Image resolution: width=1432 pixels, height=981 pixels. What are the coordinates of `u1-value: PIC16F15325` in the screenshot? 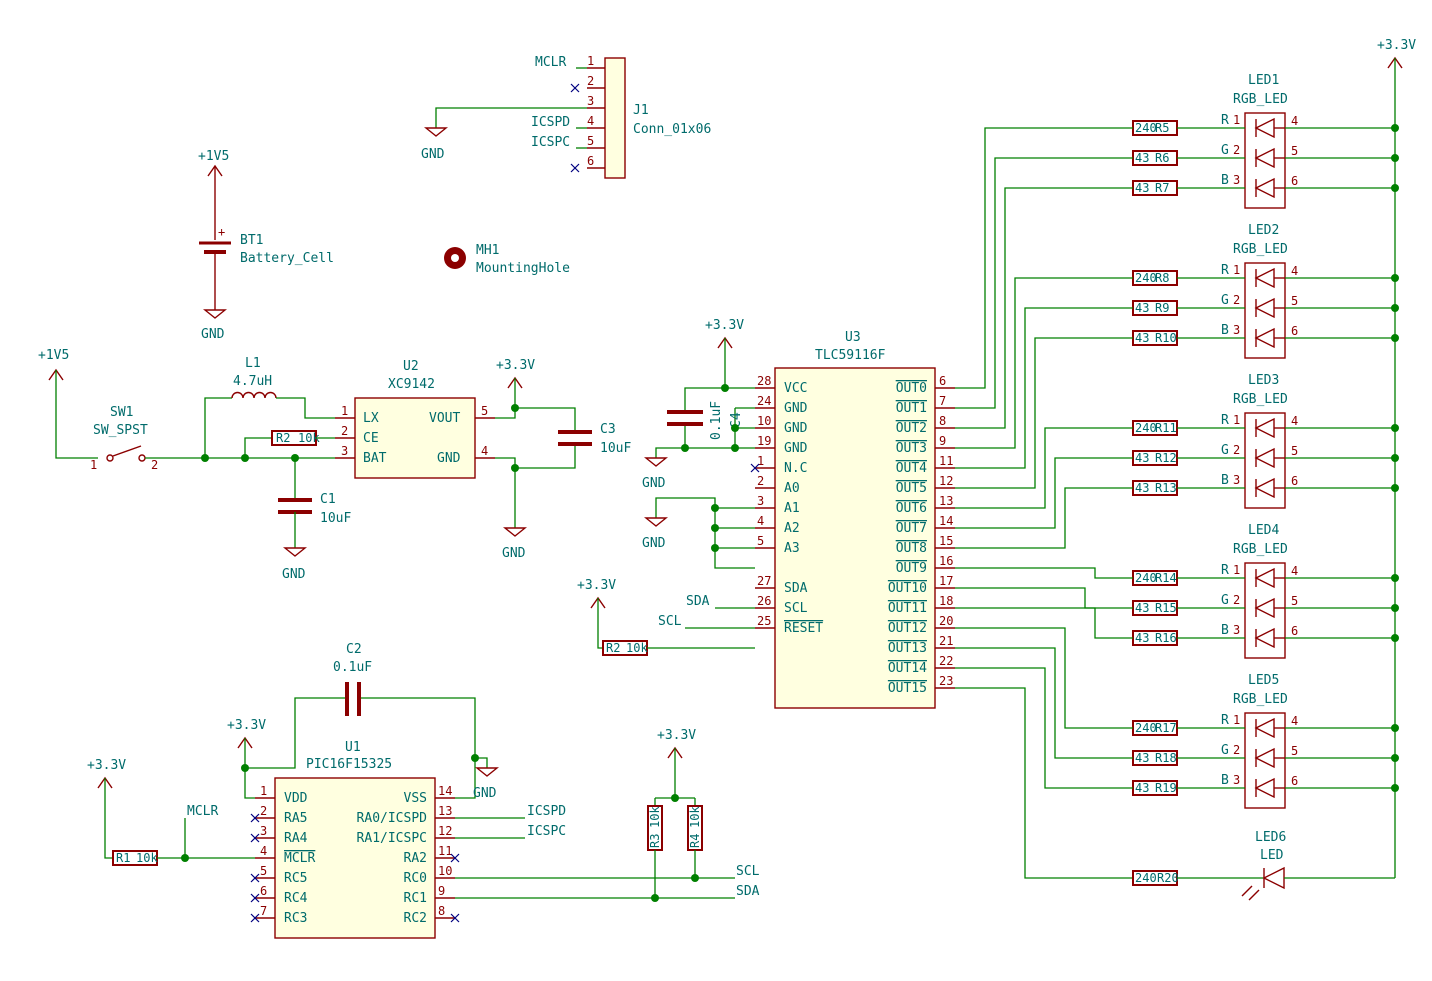 It's located at (349, 764).